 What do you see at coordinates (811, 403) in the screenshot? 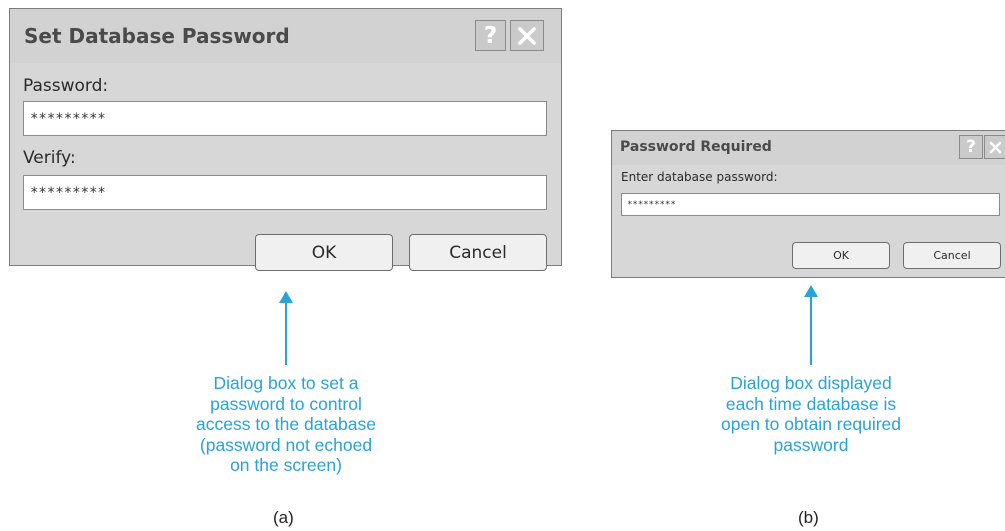
I see `caption-b-line: each time database is` at bounding box center [811, 403].